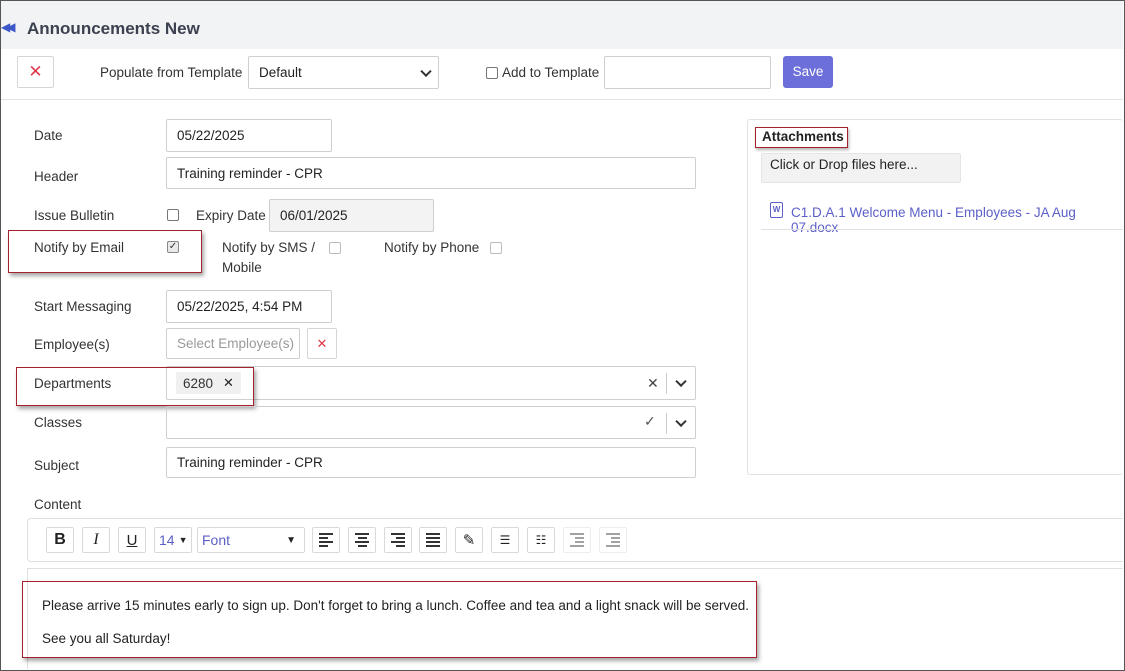 The height and width of the screenshot is (671, 1125). What do you see at coordinates (351, 215) in the screenshot?
I see `expiry-date-input: 06/01/2025` at bounding box center [351, 215].